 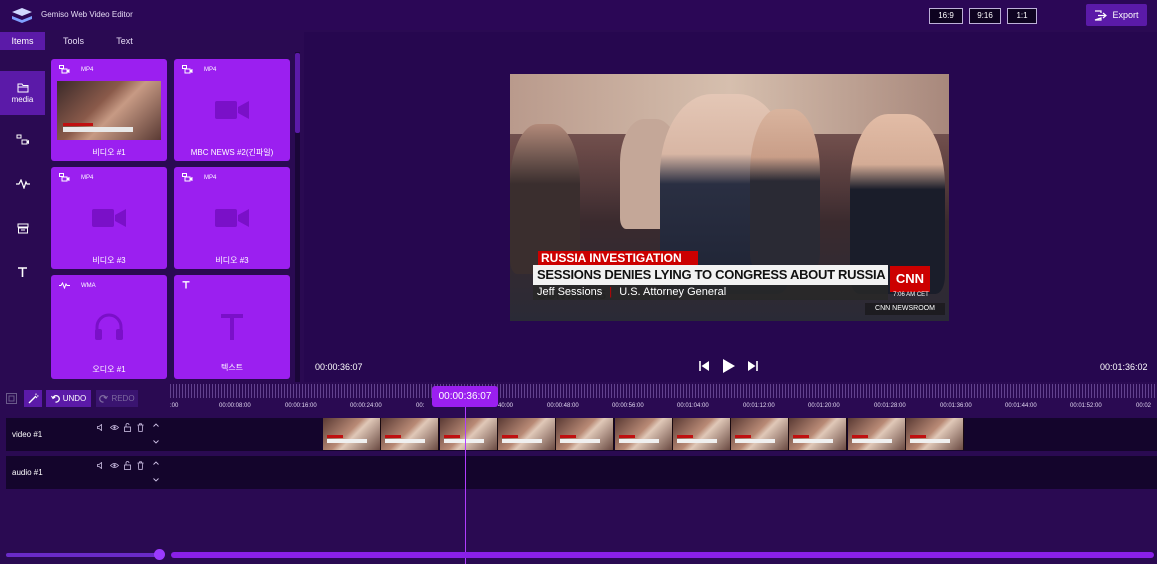 I want to click on nav-media: media, so click(x=22, y=93).